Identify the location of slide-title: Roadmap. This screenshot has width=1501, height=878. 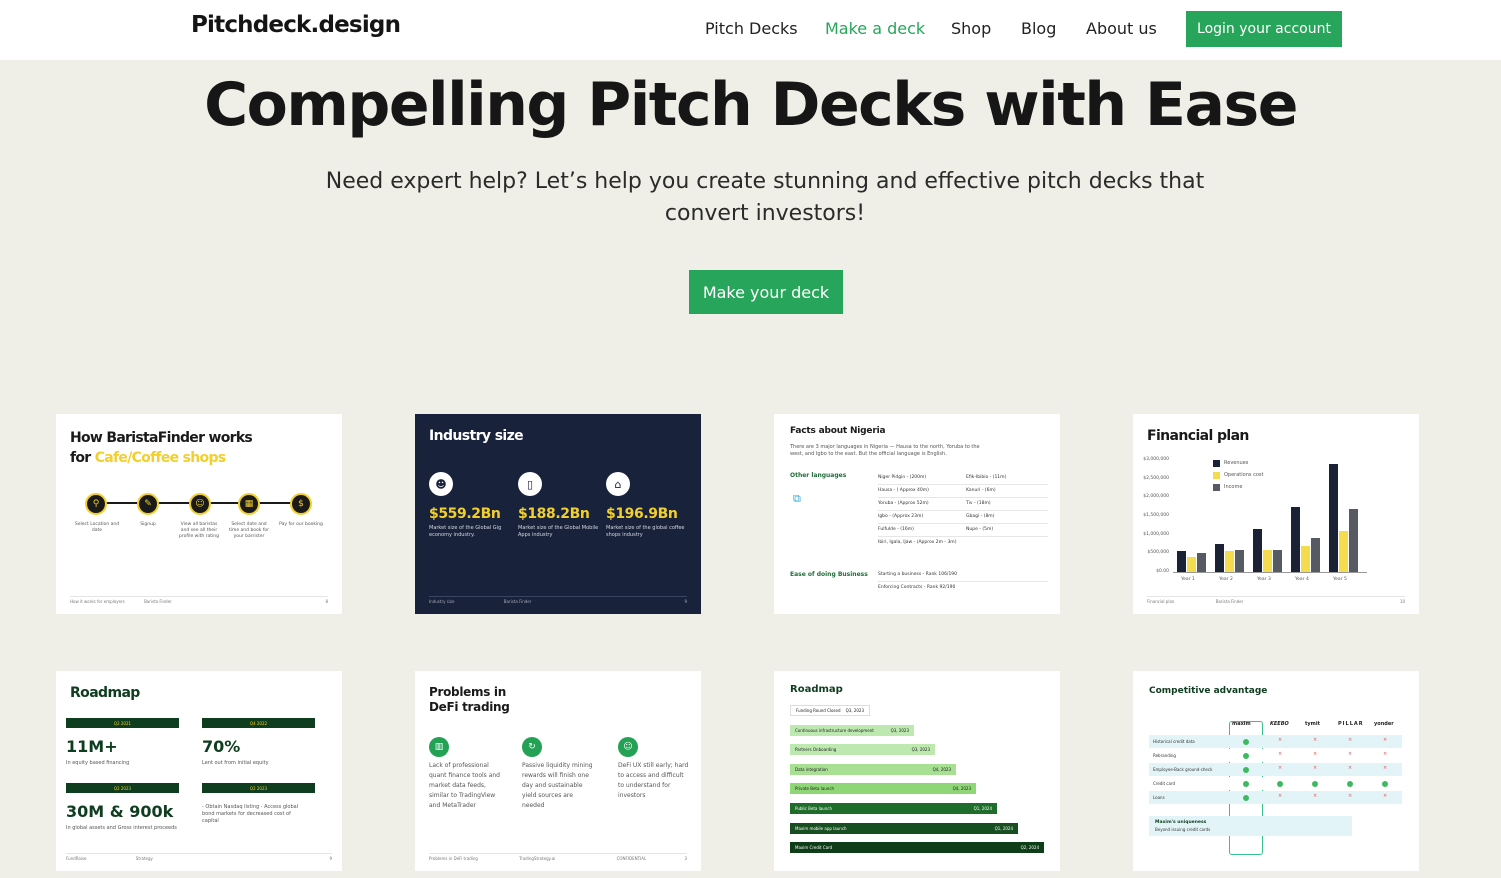
(816, 689).